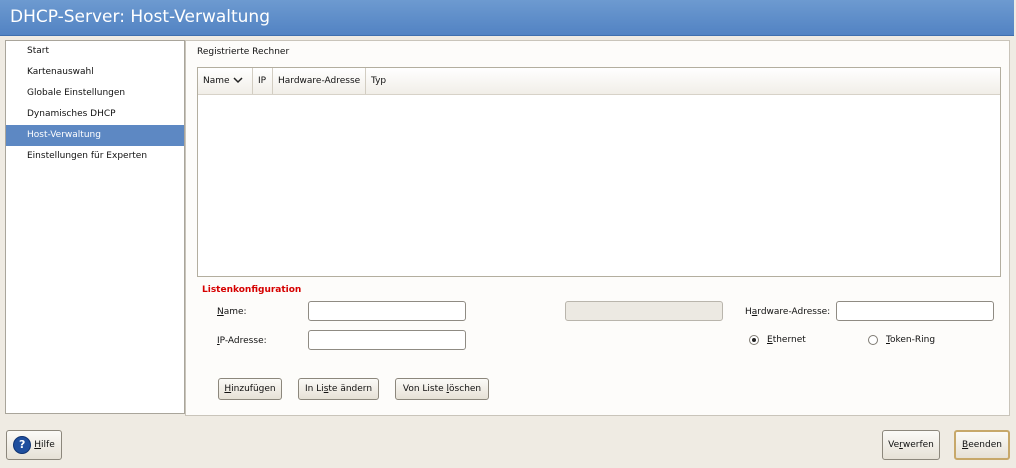 This screenshot has height=468, width=1016. Describe the element at coordinates (140, 17) in the screenshot. I see `window-title: DHCP-Server: Host-Verwaltung` at that location.